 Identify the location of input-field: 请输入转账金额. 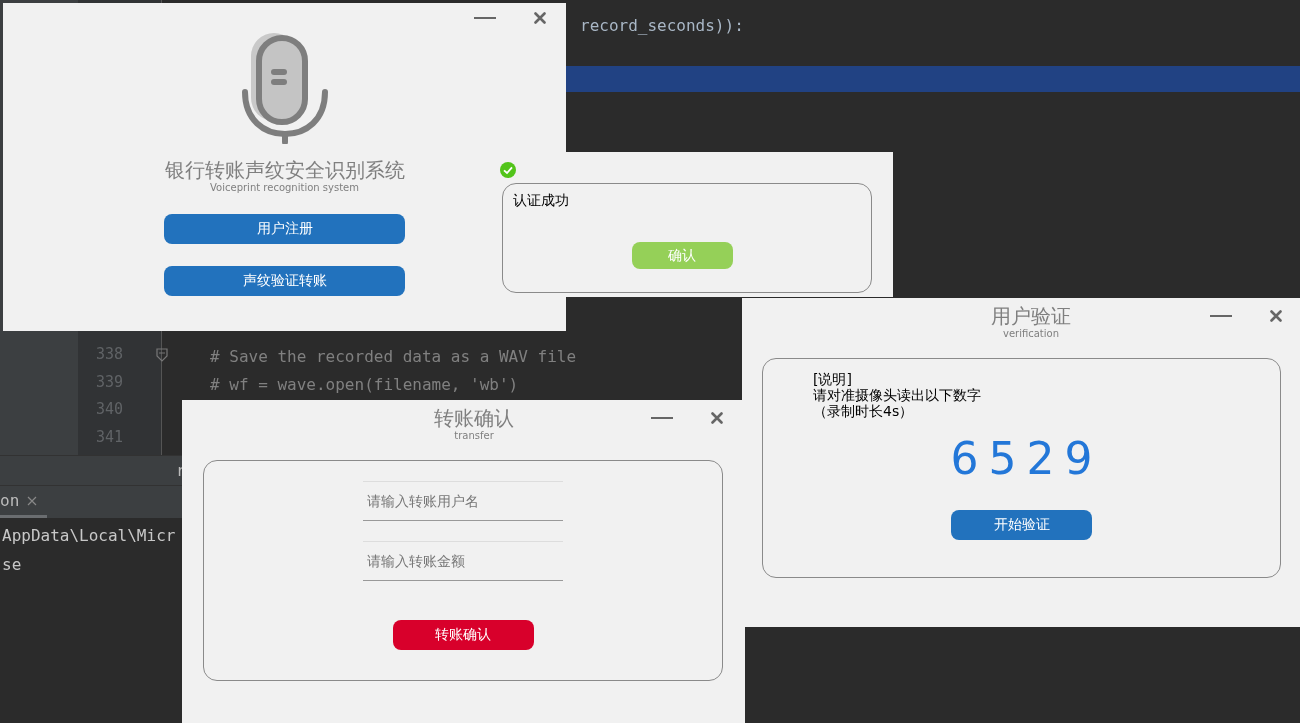
(462, 561).